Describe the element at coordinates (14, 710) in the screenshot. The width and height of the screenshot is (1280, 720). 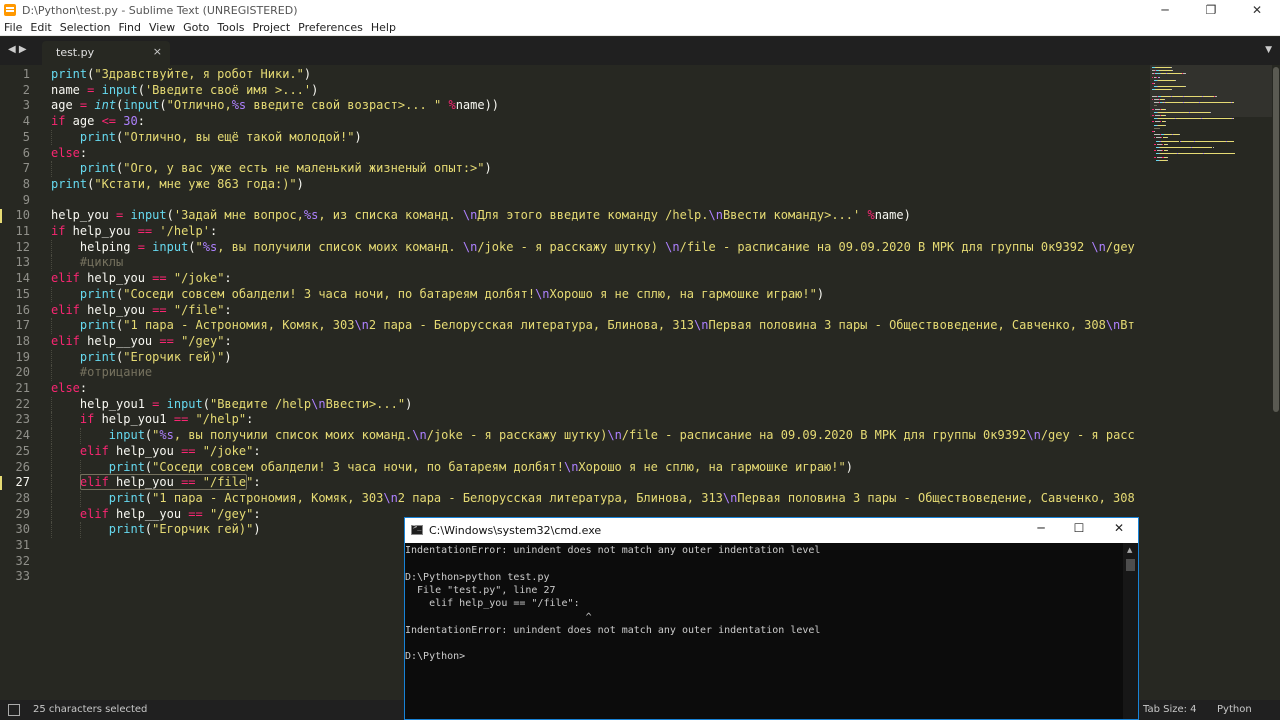
I see `panel-switcher-icon` at that location.